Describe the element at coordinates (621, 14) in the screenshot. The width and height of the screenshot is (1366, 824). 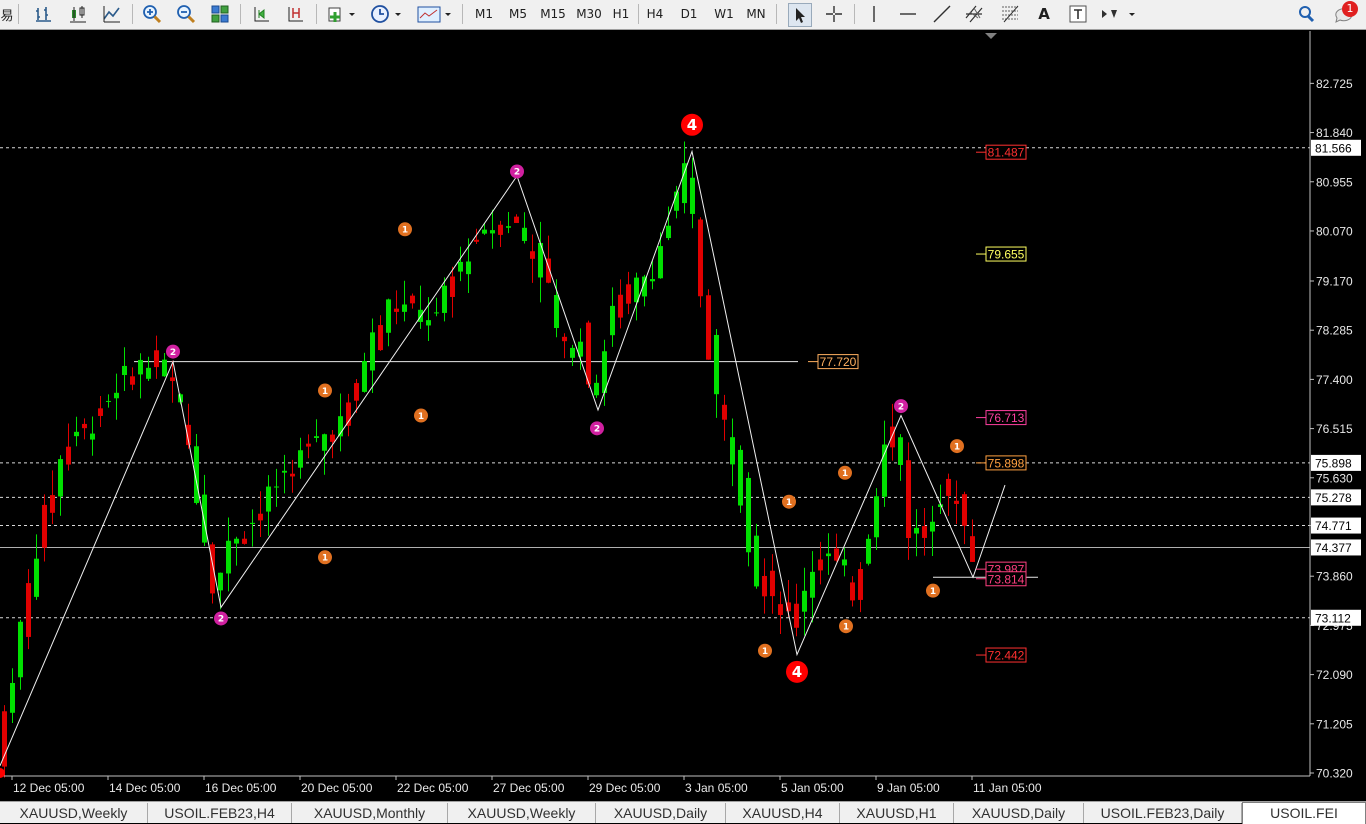
I see `period-h1-button: H1` at that location.